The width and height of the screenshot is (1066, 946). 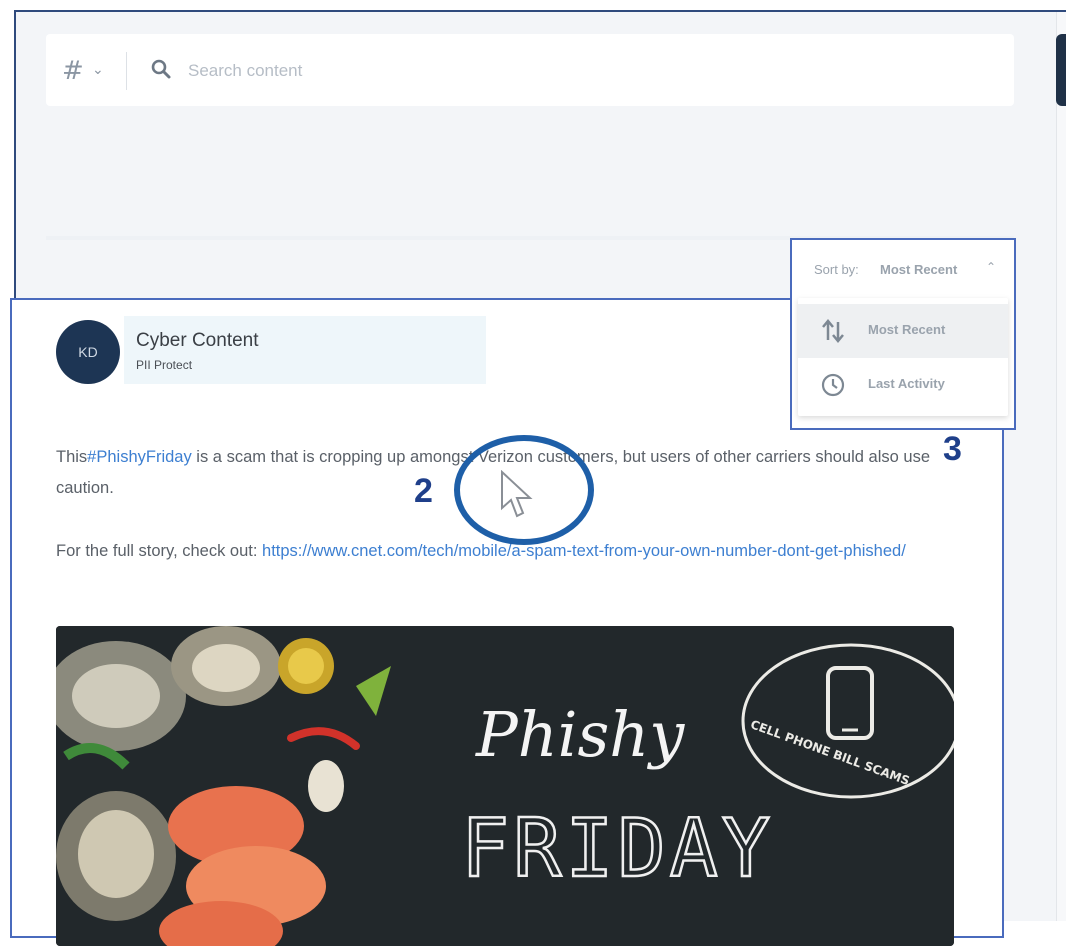 I want to click on author-subtitle: PII Protect, so click(x=164, y=365).